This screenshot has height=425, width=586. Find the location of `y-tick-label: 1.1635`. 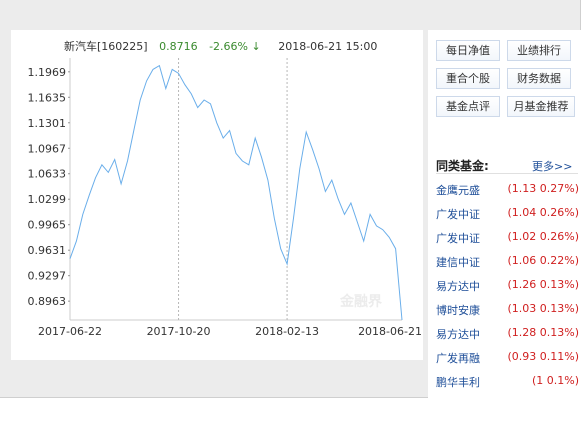

y-tick-label: 1.1635 is located at coordinates (47, 97).